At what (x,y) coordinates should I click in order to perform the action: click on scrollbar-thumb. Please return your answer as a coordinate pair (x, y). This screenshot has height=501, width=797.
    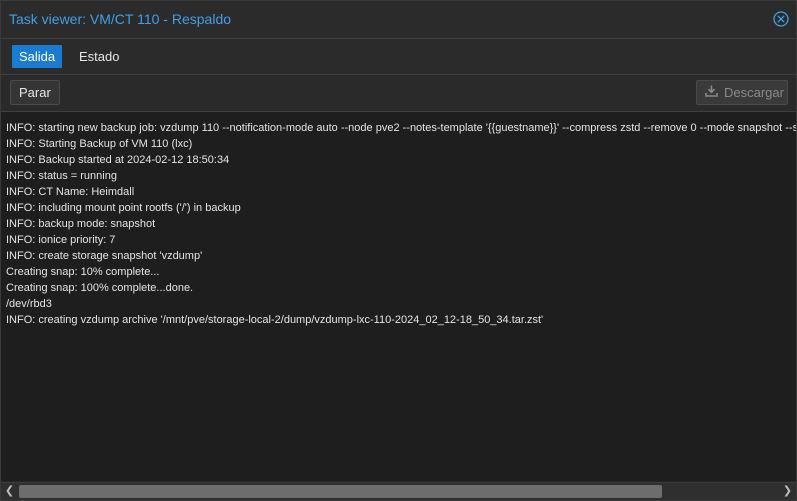
    Looking at the image, I should click on (340, 491).